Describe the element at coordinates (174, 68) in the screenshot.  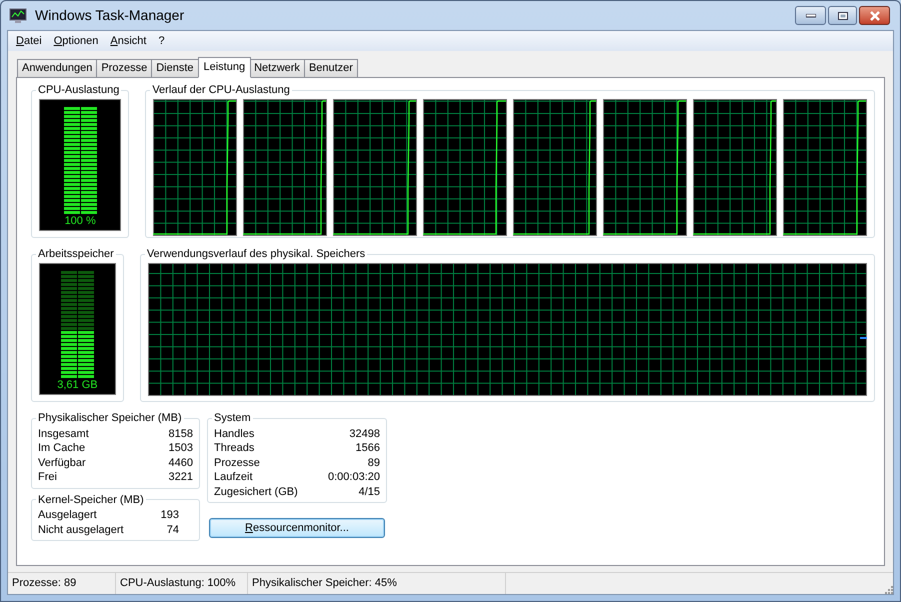
I see `tab: Dienste` at that location.